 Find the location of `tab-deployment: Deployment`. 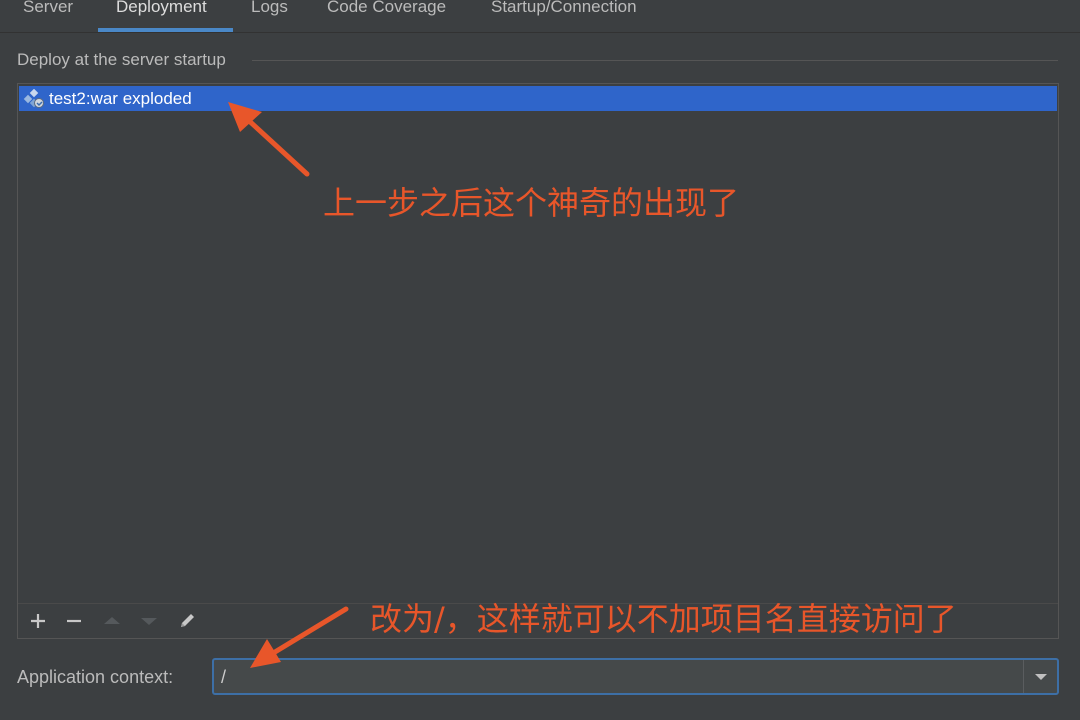

tab-deployment: Deployment is located at coordinates (161, 14).